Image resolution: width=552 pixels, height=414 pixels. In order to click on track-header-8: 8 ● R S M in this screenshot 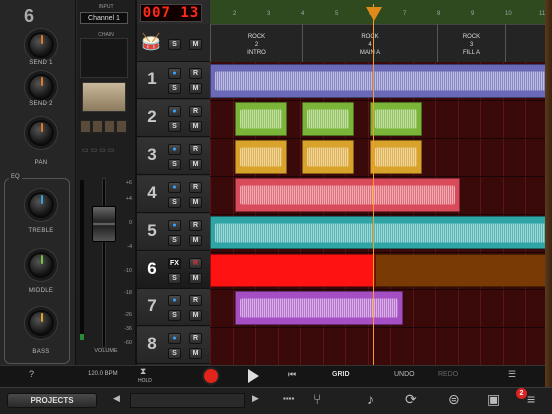, I will do `click(173, 346)`.